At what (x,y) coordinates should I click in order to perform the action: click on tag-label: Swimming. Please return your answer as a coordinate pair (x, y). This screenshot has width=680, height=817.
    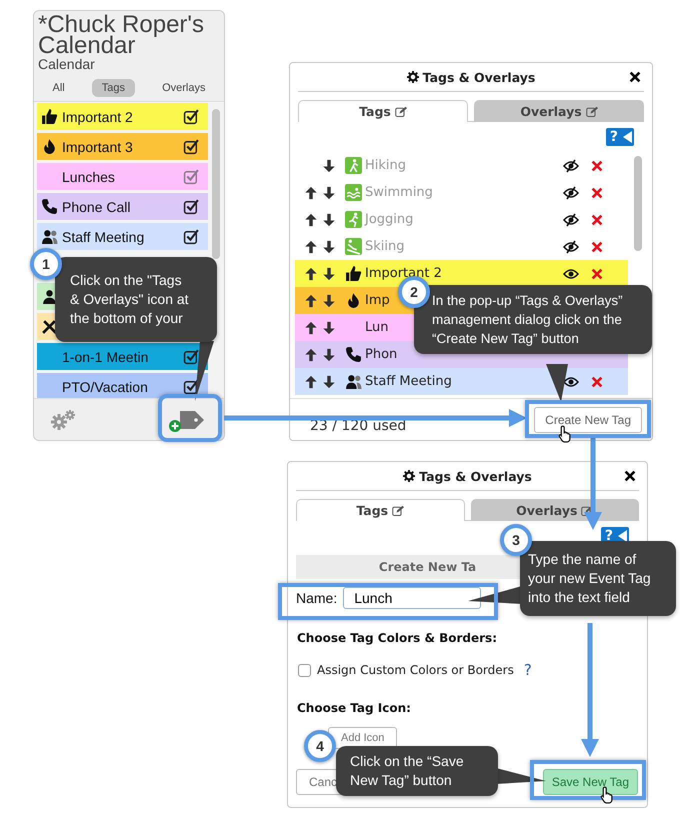
    Looking at the image, I should click on (399, 192).